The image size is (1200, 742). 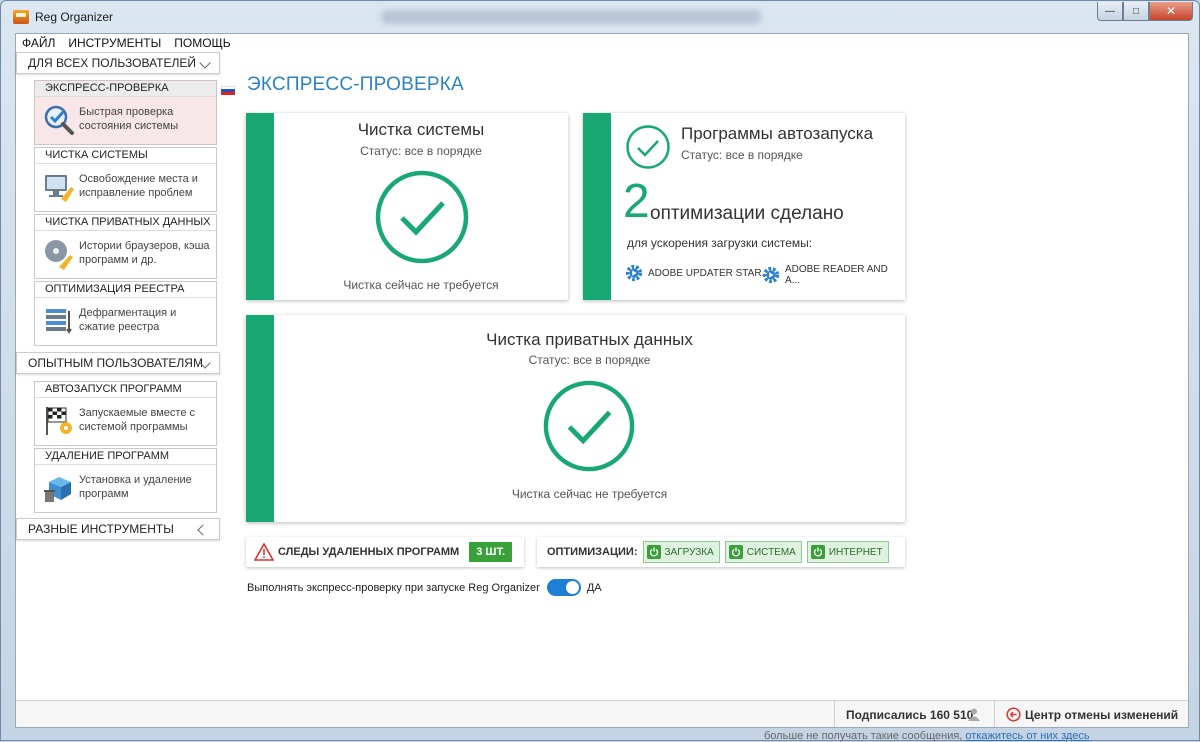 I want to click on group-misc-tools: РАЗНЫЕ ИНСТРУМЕНТЫ, so click(x=118, y=529).